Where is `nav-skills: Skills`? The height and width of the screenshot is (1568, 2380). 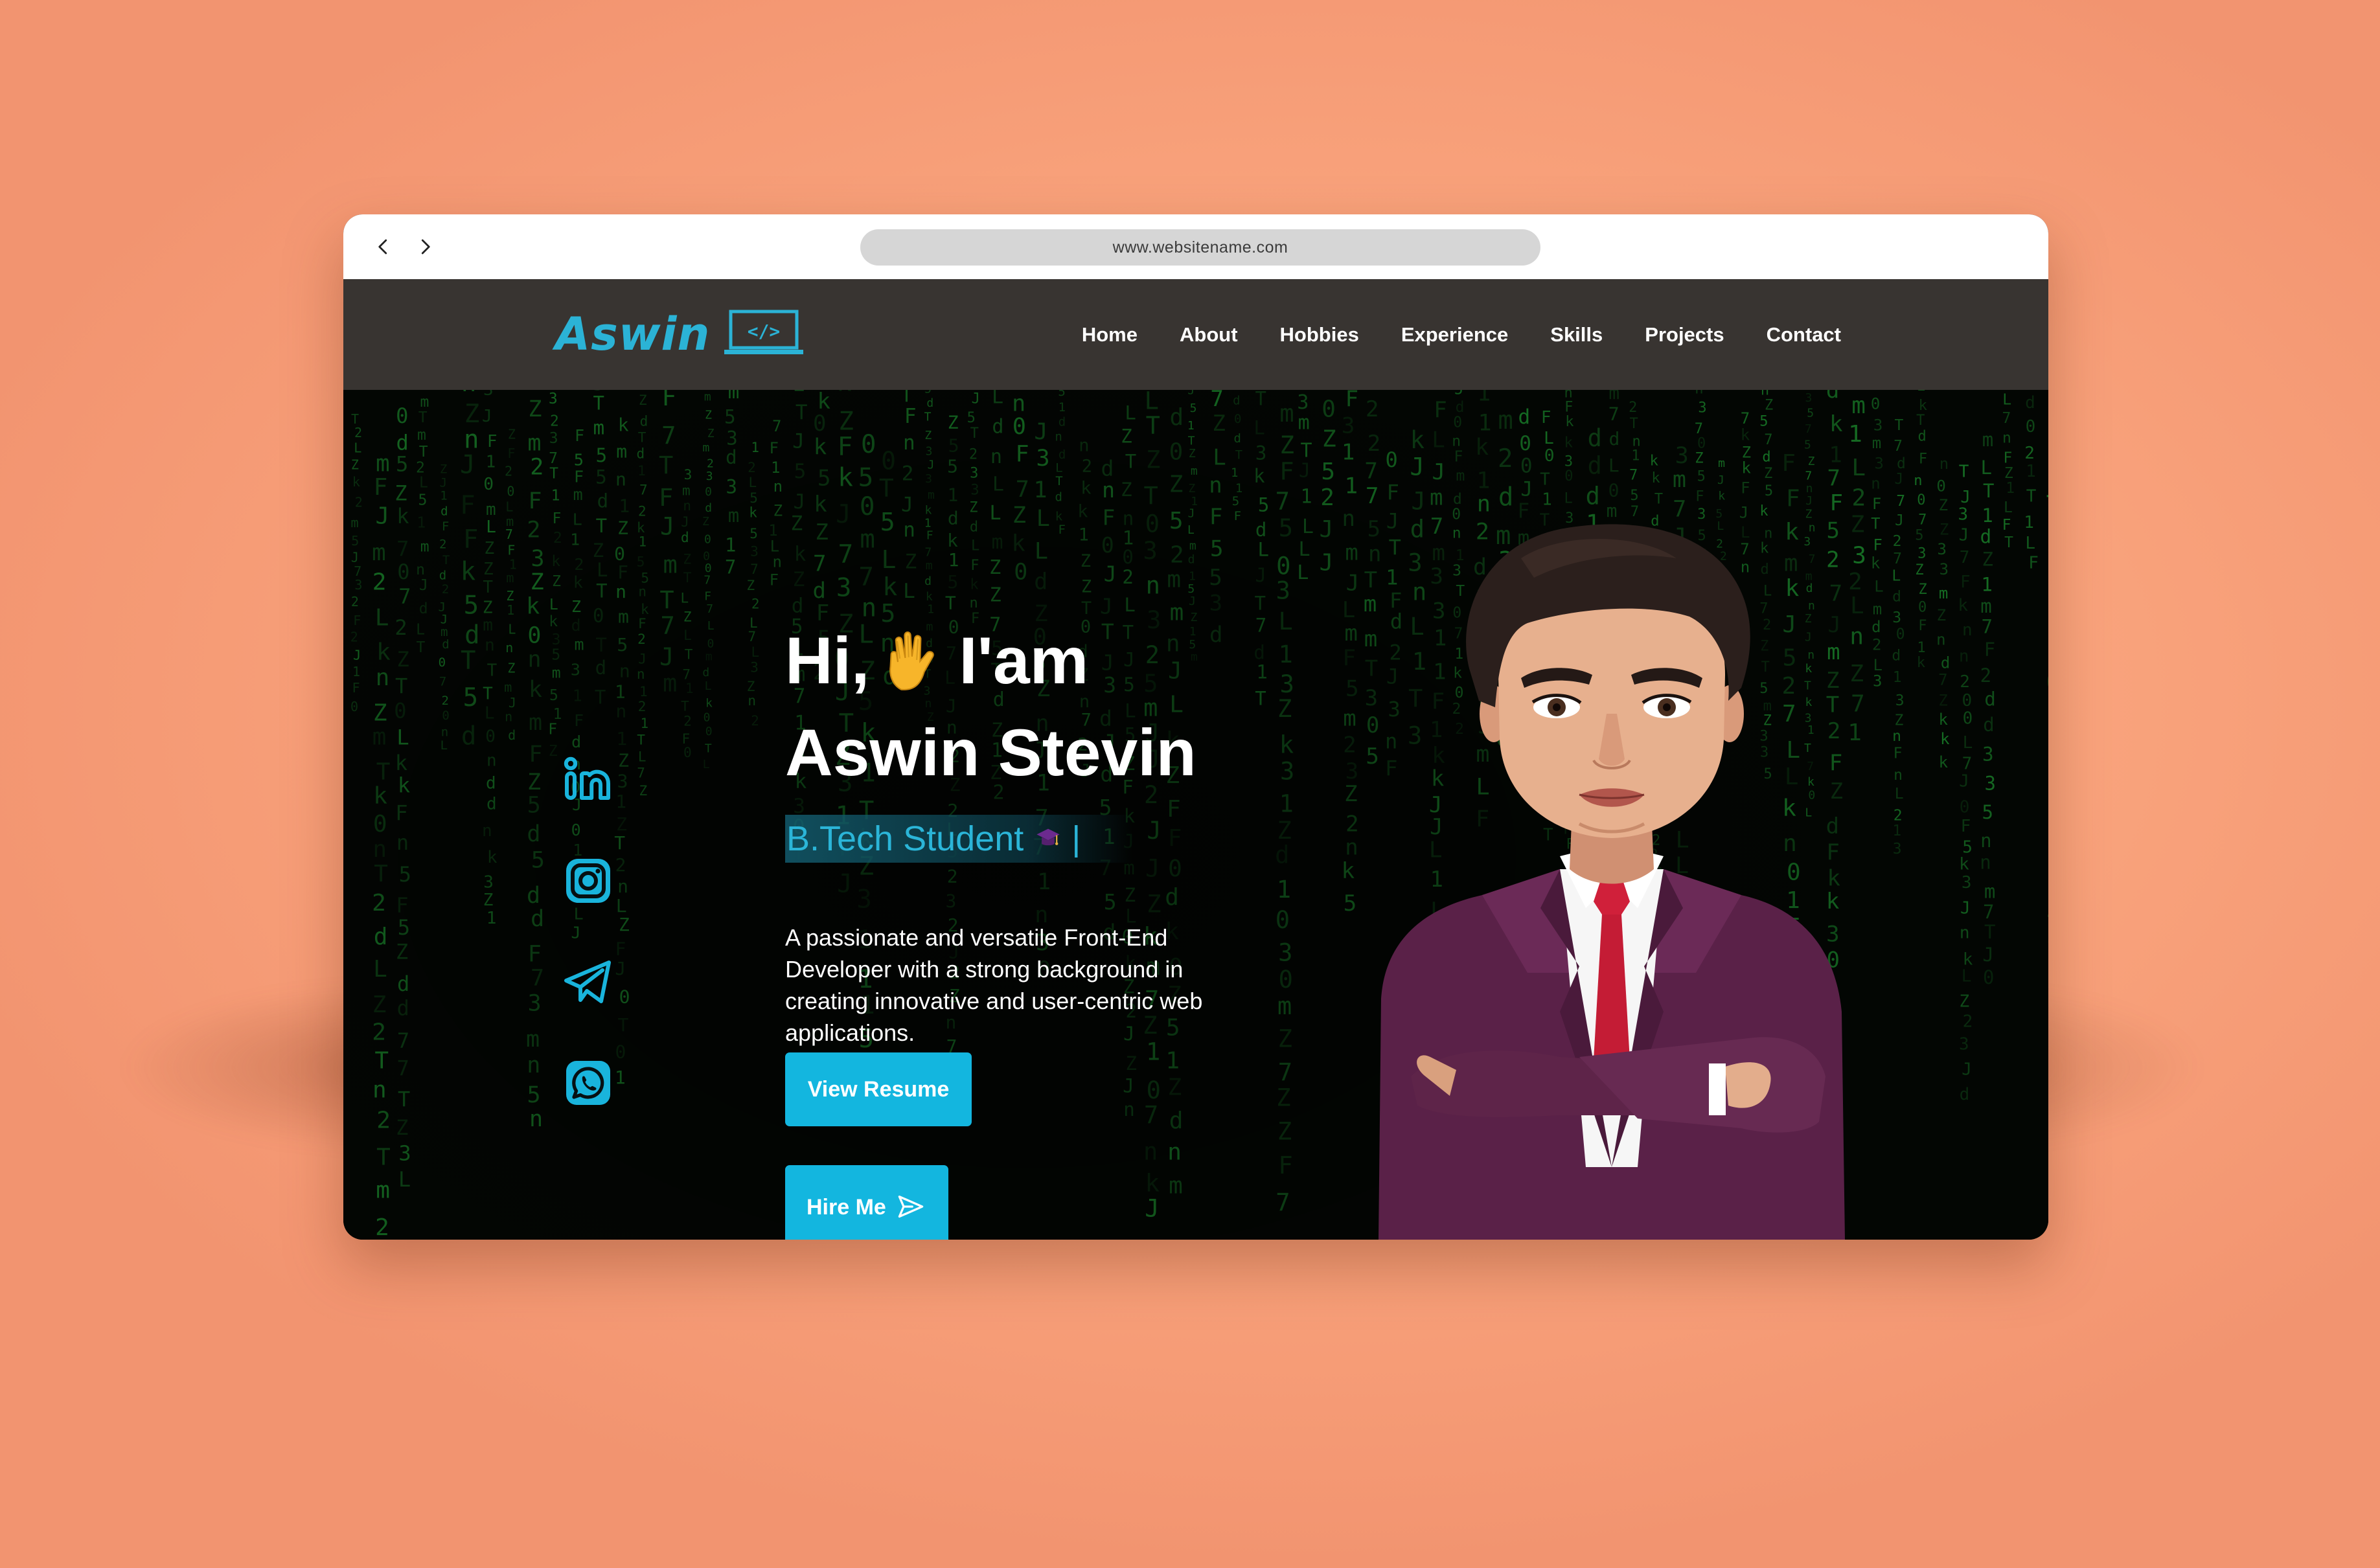
nav-skills: Skills is located at coordinates (1576, 335).